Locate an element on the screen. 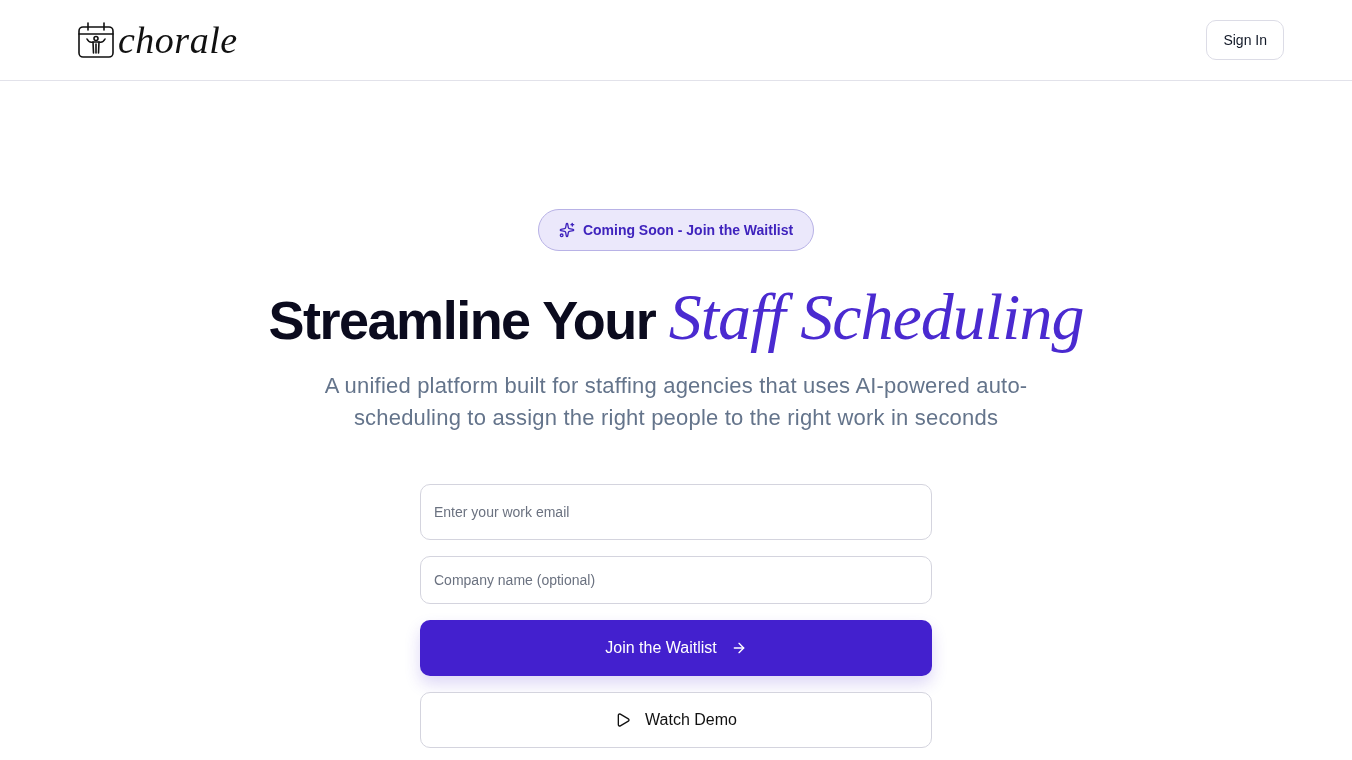  company-input: Company name (optional) is located at coordinates (676, 580).